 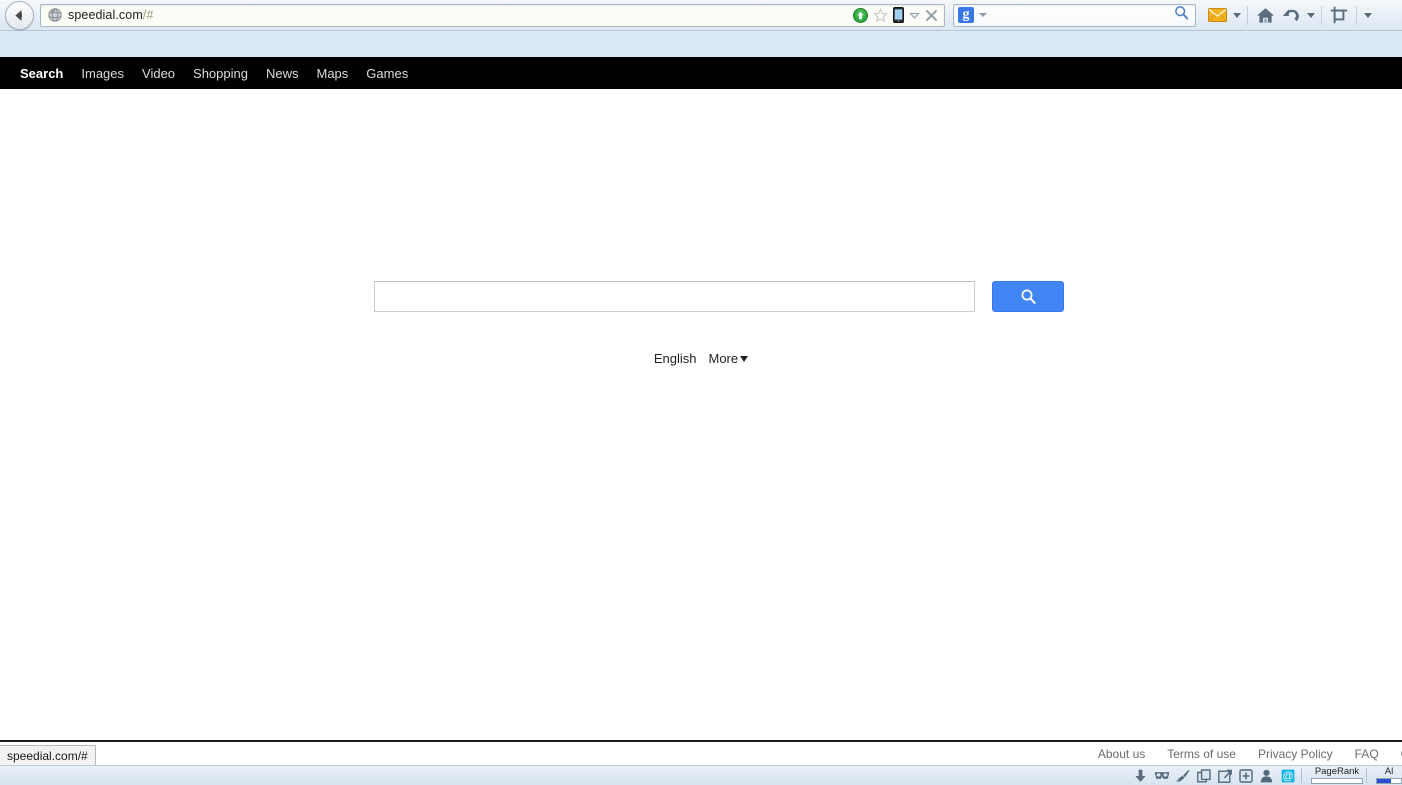 What do you see at coordinates (1181, 15) in the screenshot?
I see `toolbar-search-icon` at bounding box center [1181, 15].